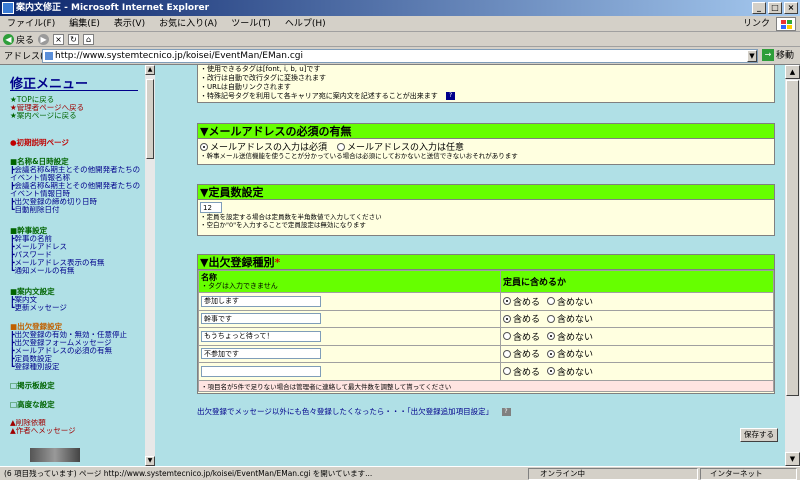  I want to click on sidebar-link-board: □掲示板設定, so click(77, 385).